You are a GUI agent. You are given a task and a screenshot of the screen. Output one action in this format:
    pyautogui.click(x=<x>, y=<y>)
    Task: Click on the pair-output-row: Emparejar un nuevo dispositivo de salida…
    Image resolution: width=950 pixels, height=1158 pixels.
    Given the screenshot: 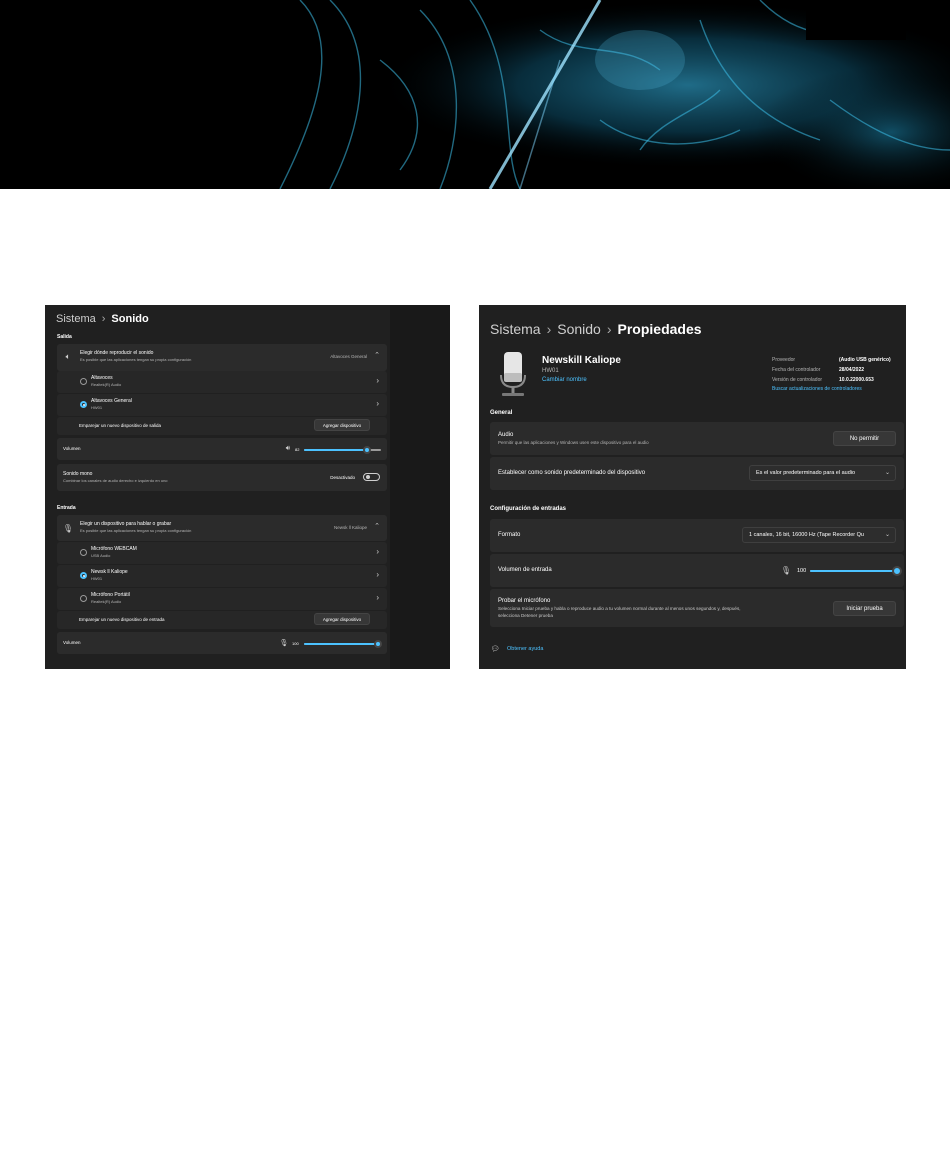 What is the action you would take?
    pyautogui.click(x=222, y=426)
    